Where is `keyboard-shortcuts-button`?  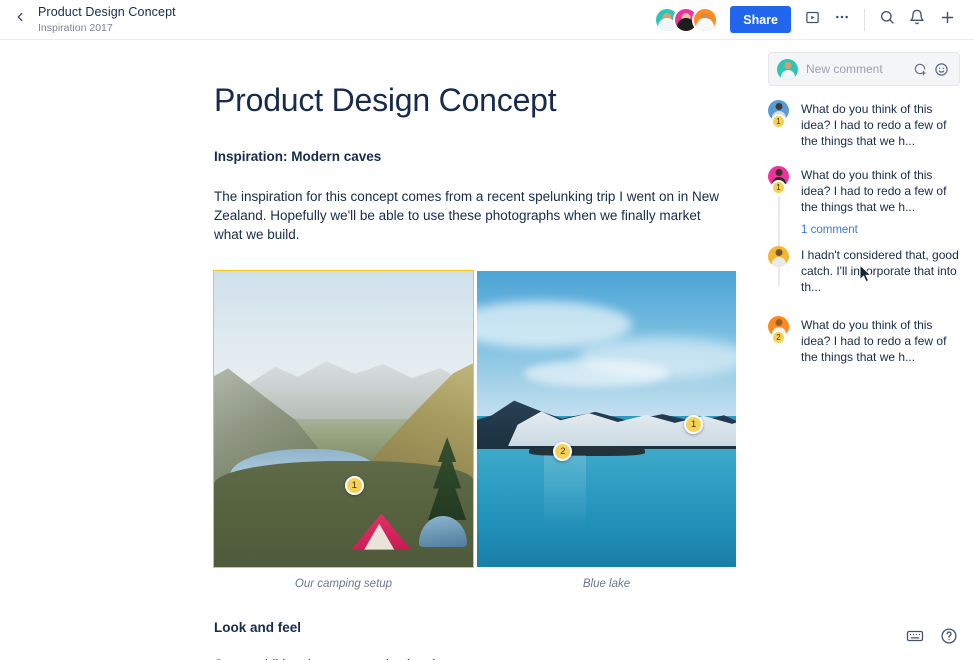 keyboard-shortcuts-button is located at coordinates (915, 638).